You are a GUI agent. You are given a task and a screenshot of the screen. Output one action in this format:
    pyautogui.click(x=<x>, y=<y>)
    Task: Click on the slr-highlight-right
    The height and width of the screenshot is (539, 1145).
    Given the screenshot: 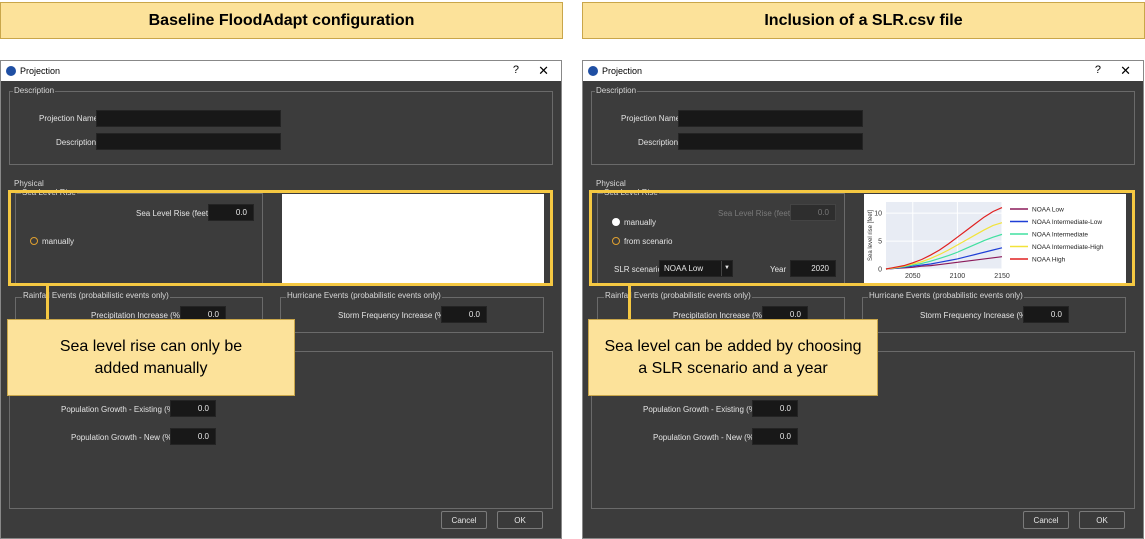 What is the action you would take?
    pyautogui.click(x=862, y=238)
    